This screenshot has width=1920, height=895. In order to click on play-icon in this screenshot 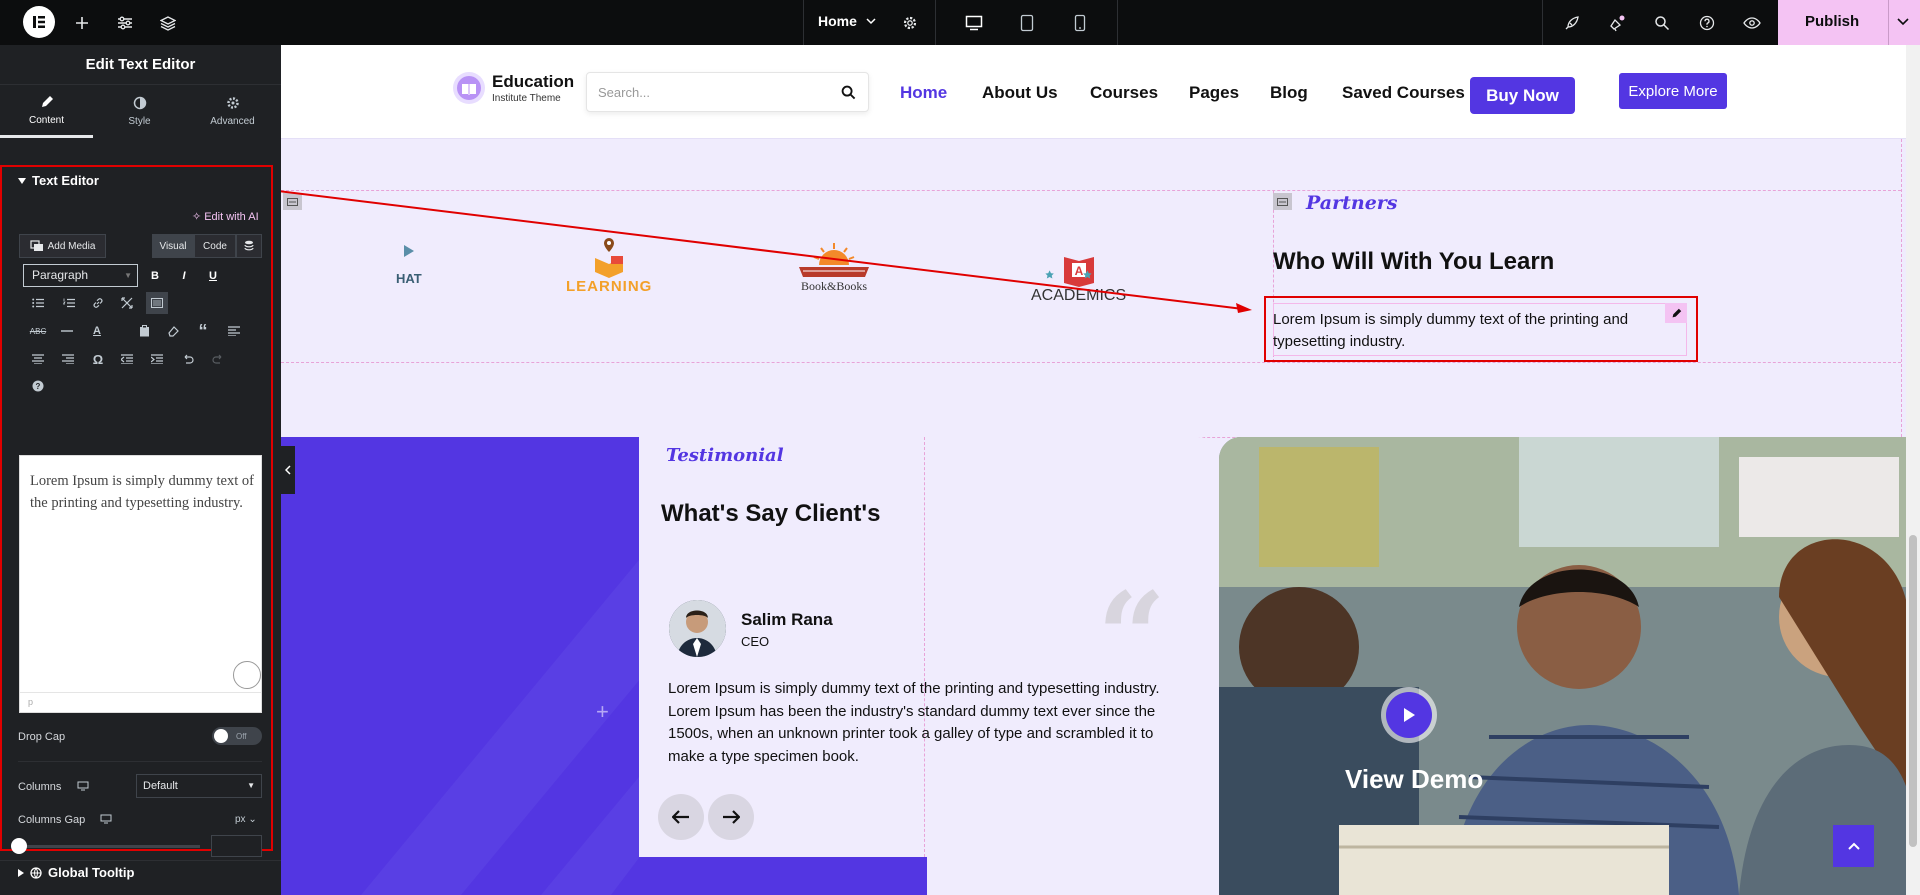, I will do `click(1409, 715)`.